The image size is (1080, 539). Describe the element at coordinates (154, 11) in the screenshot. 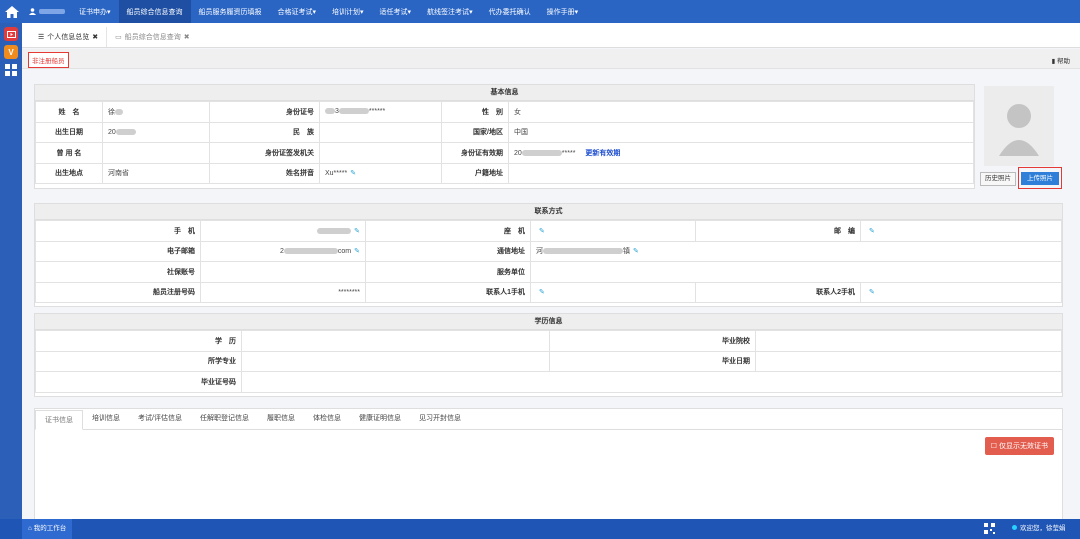

I see `nav-seafarer-info-query: 船员综合信息查询` at that location.